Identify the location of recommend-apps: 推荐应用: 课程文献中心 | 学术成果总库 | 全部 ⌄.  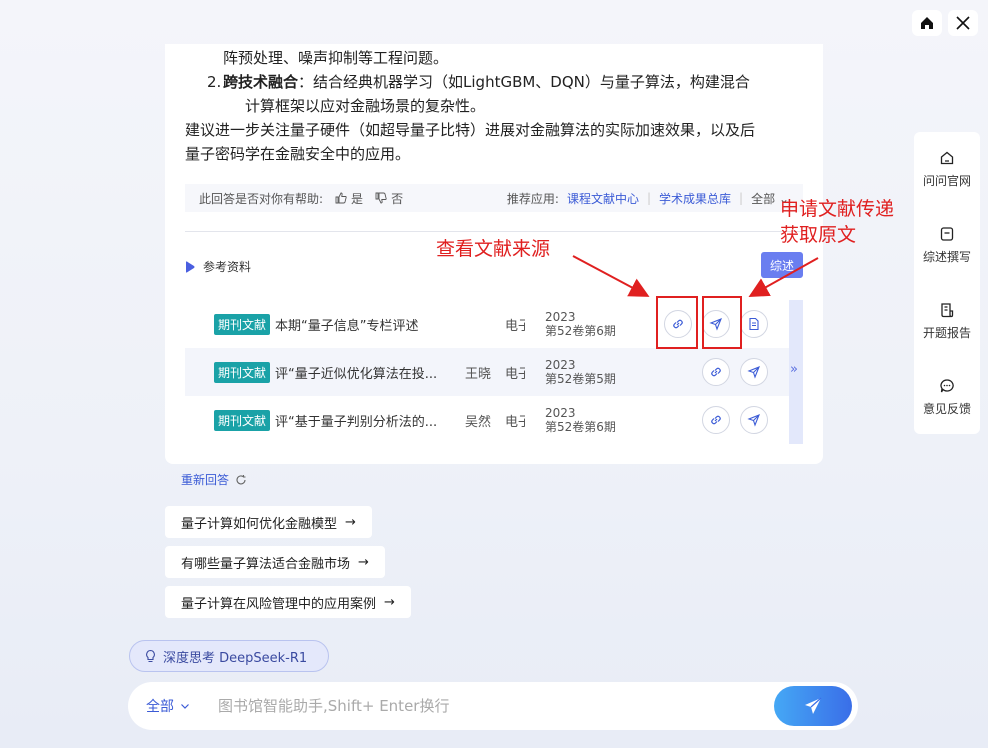
(648, 198).